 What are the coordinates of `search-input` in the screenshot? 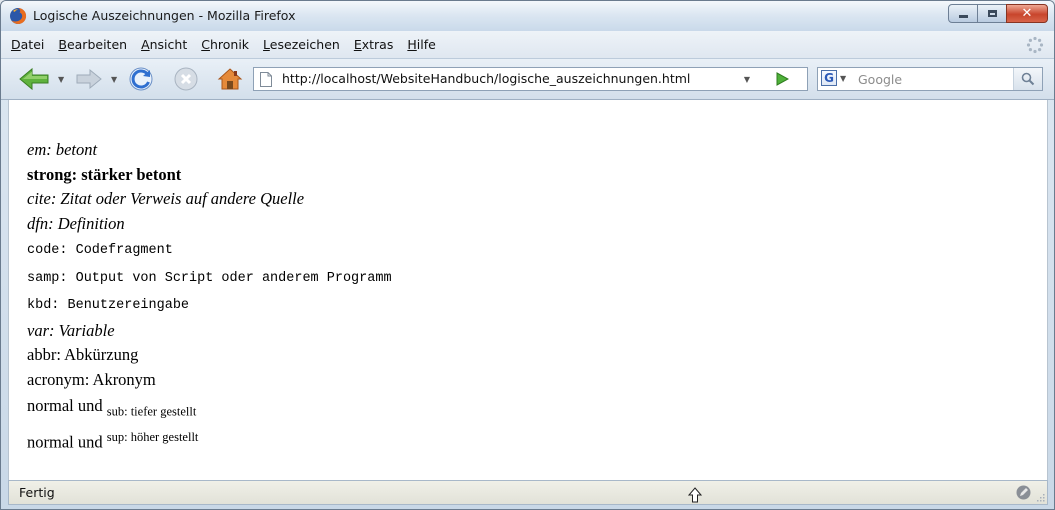 It's located at (928, 79).